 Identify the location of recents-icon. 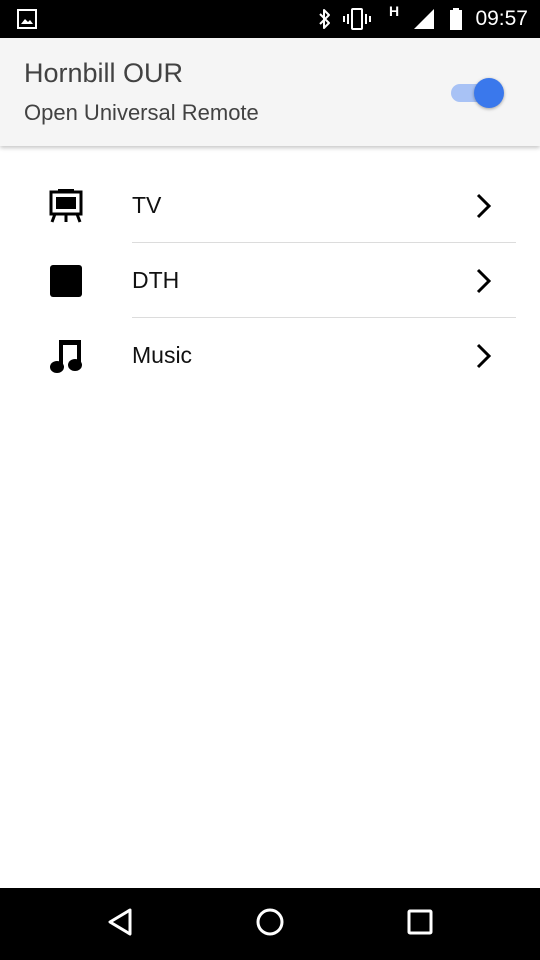
(420, 924).